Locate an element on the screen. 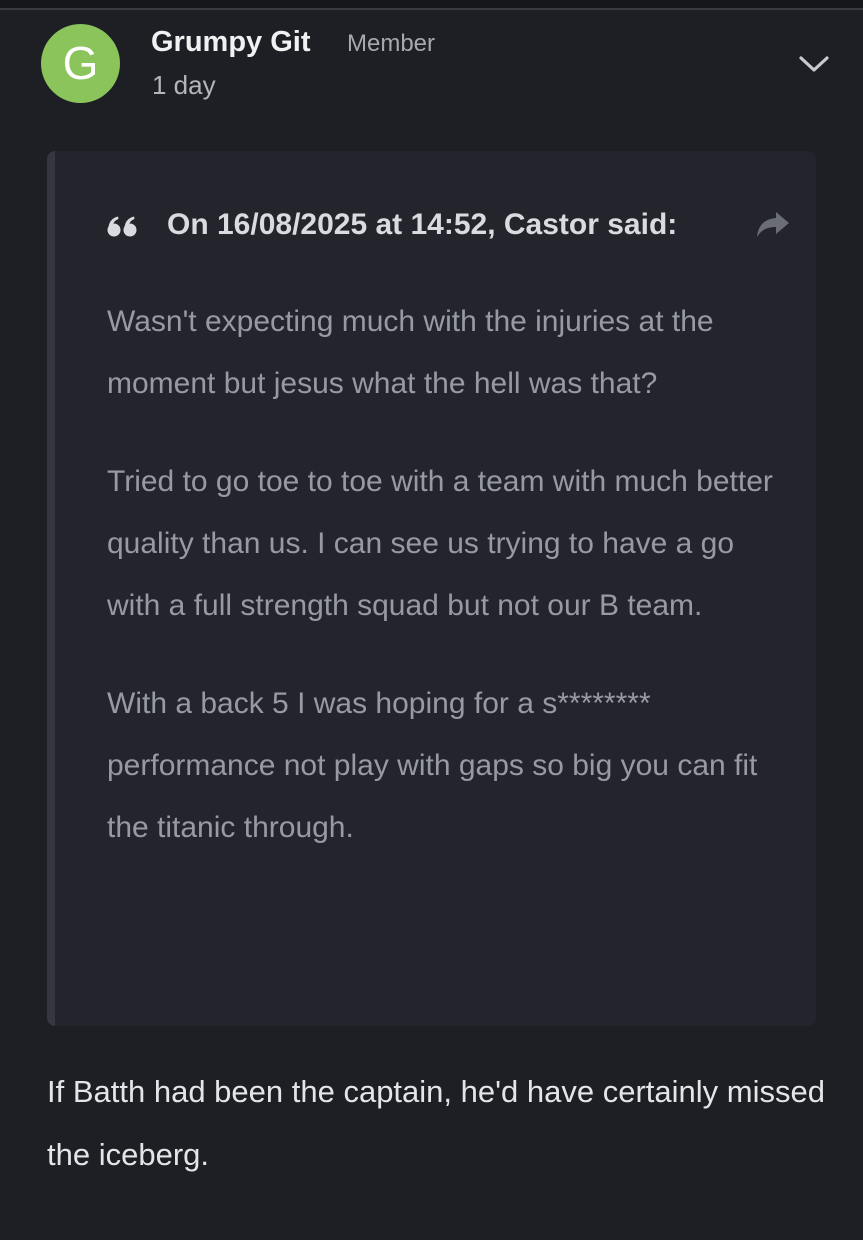  post-timestamp: 1 day is located at coordinates (184, 85).